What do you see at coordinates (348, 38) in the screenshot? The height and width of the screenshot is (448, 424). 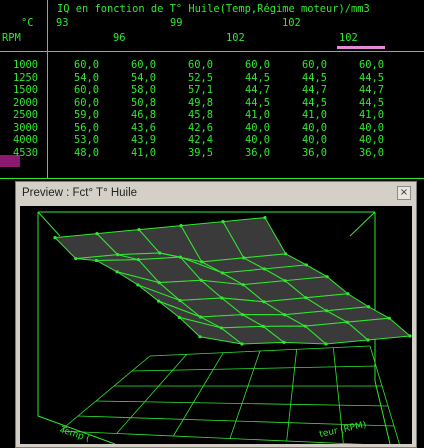 I see `temp-header-6: 102` at bounding box center [348, 38].